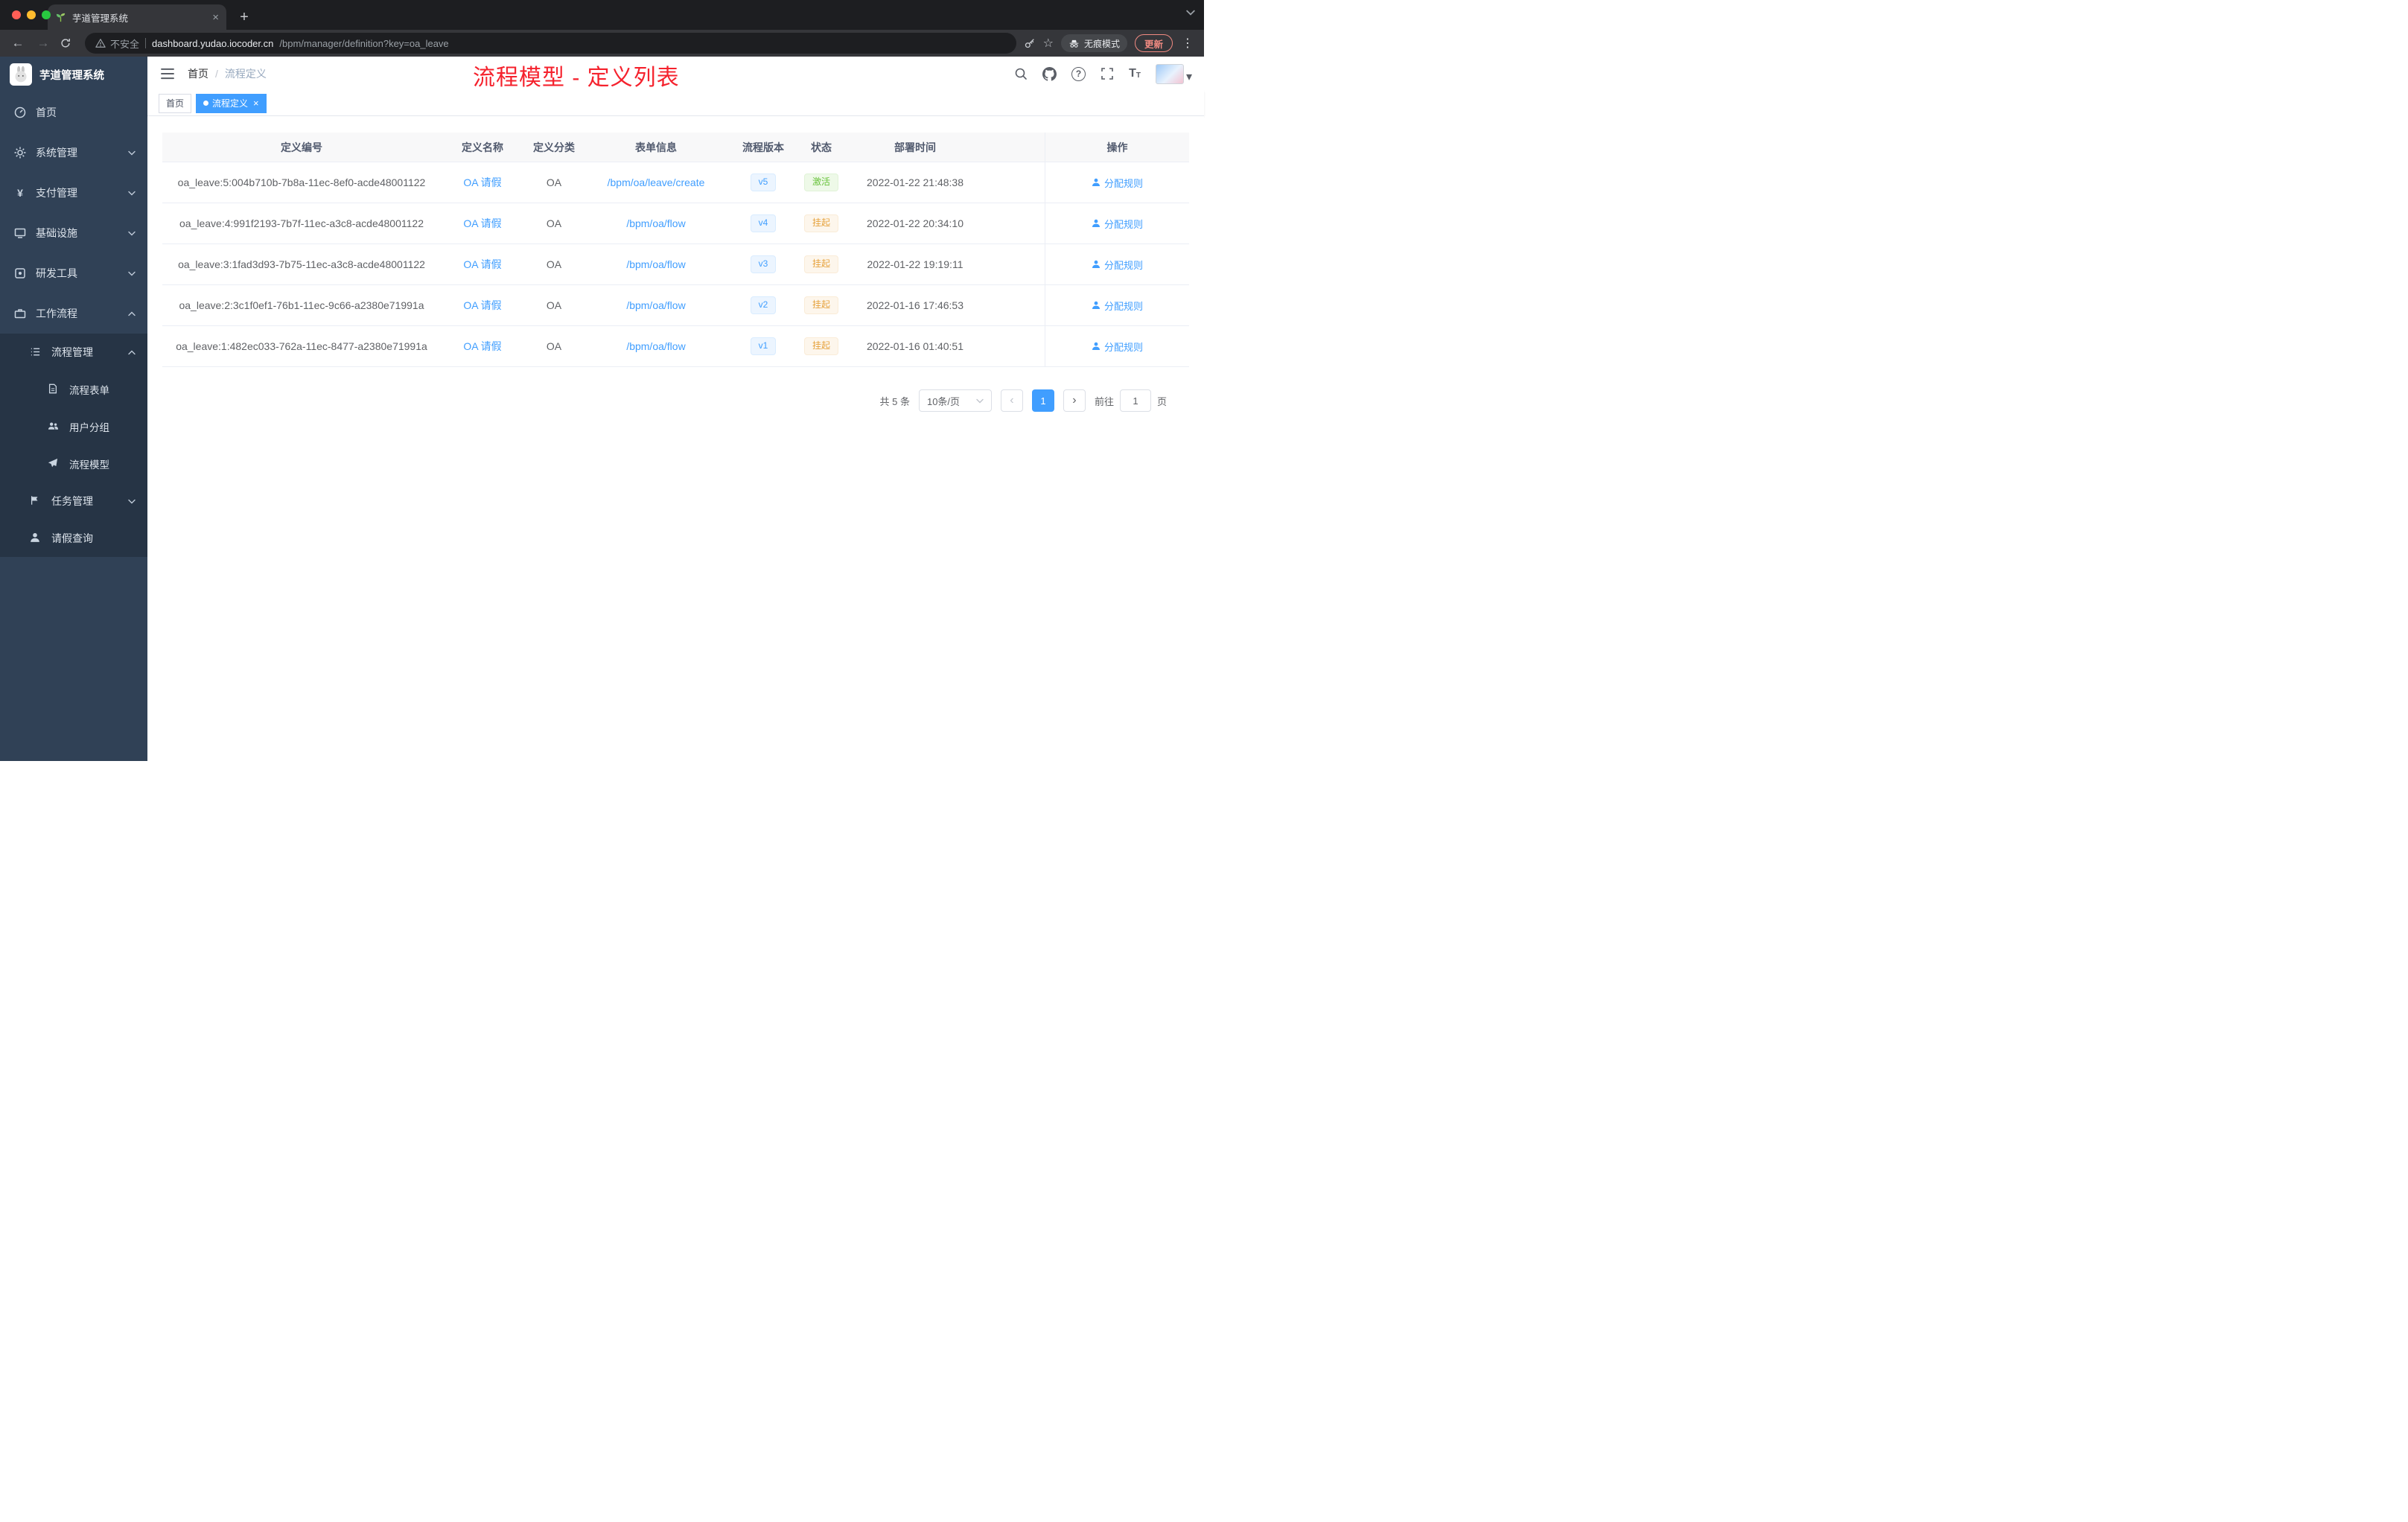 The width and height of the screenshot is (2408, 1522). I want to click on col-header: 操作, so click(1117, 147).